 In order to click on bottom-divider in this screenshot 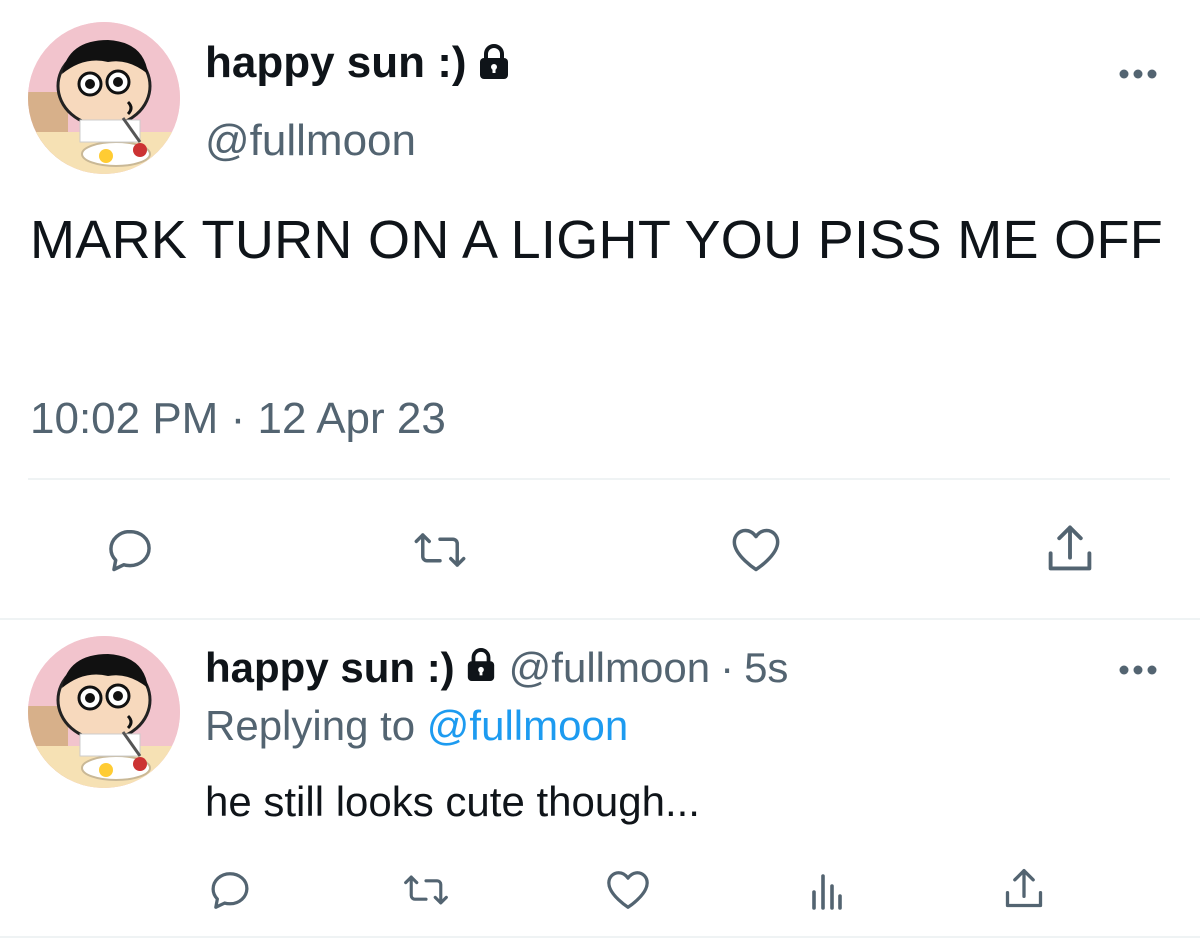, I will do `click(600, 937)`.